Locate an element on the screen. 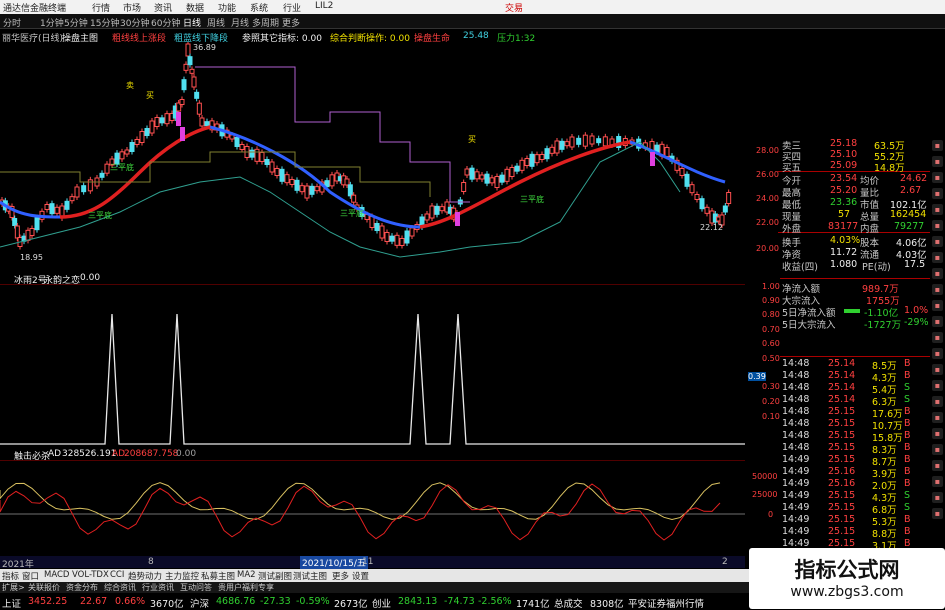 This screenshot has width=945, height=610. info-tab: 行业资讯 is located at coordinates (158, 587).